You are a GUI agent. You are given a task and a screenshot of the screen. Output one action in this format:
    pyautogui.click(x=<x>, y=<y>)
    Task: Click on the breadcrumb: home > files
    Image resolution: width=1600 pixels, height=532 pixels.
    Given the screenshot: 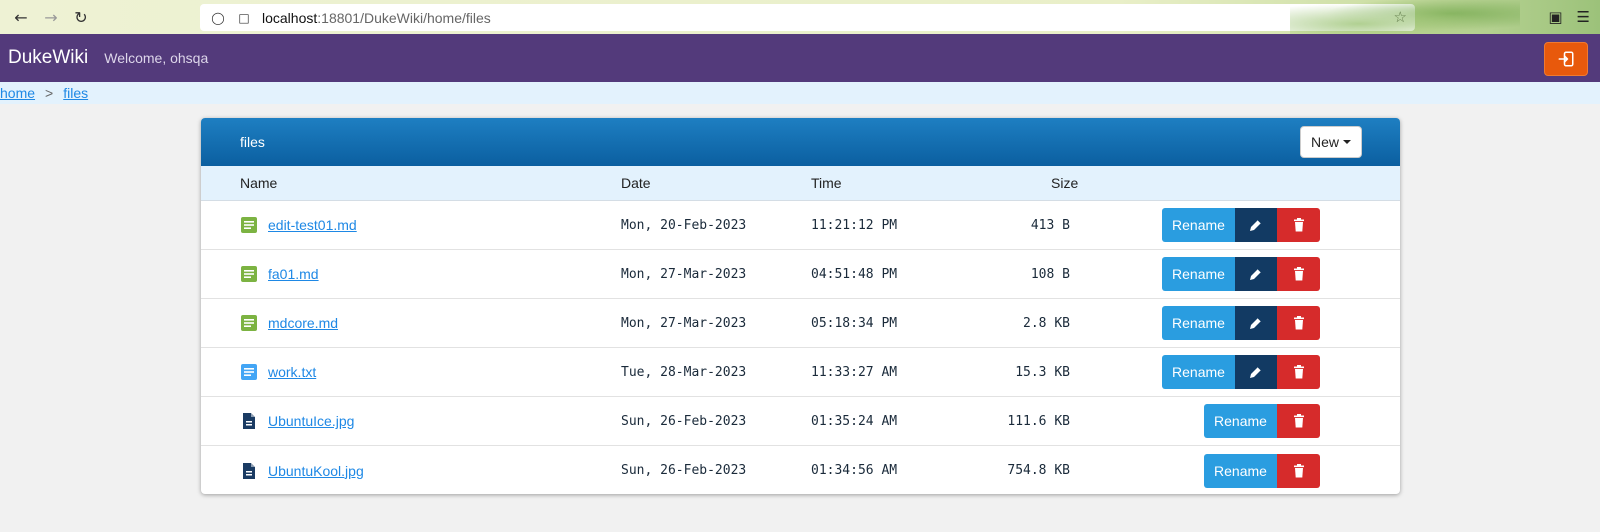 What is the action you would take?
    pyautogui.click(x=800, y=93)
    